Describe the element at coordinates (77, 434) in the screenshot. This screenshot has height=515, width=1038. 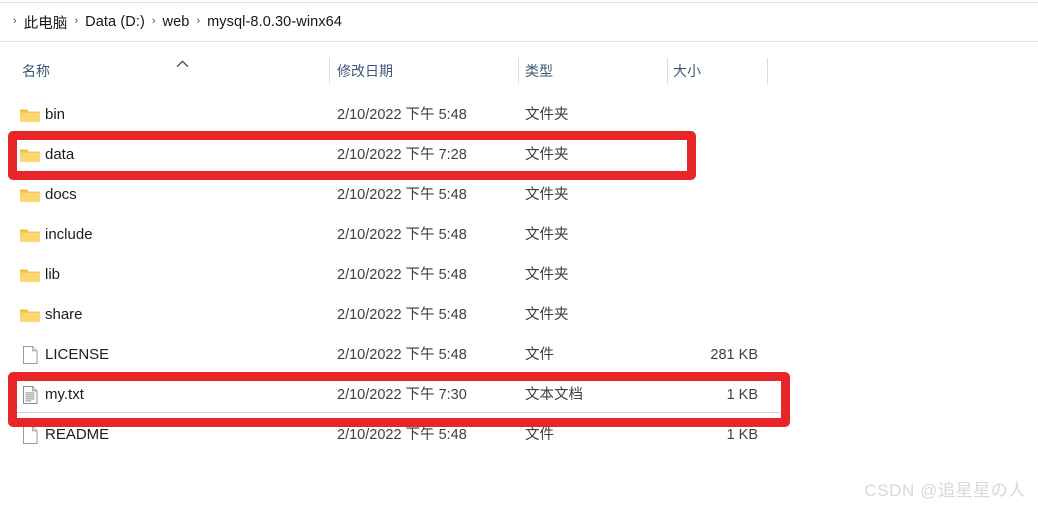
I see `file-name: README` at that location.